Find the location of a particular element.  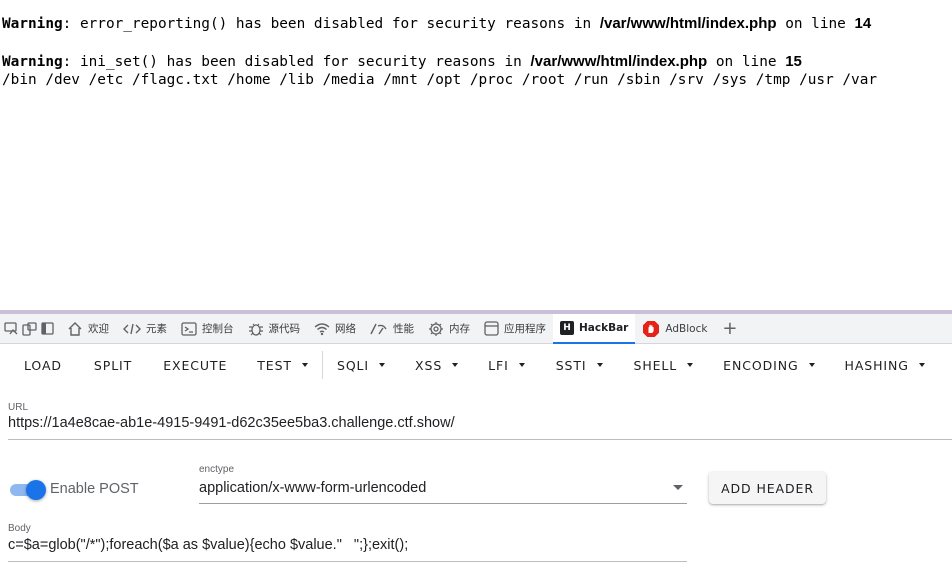

tab-application: 应用程序 is located at coordinates (515, 329).